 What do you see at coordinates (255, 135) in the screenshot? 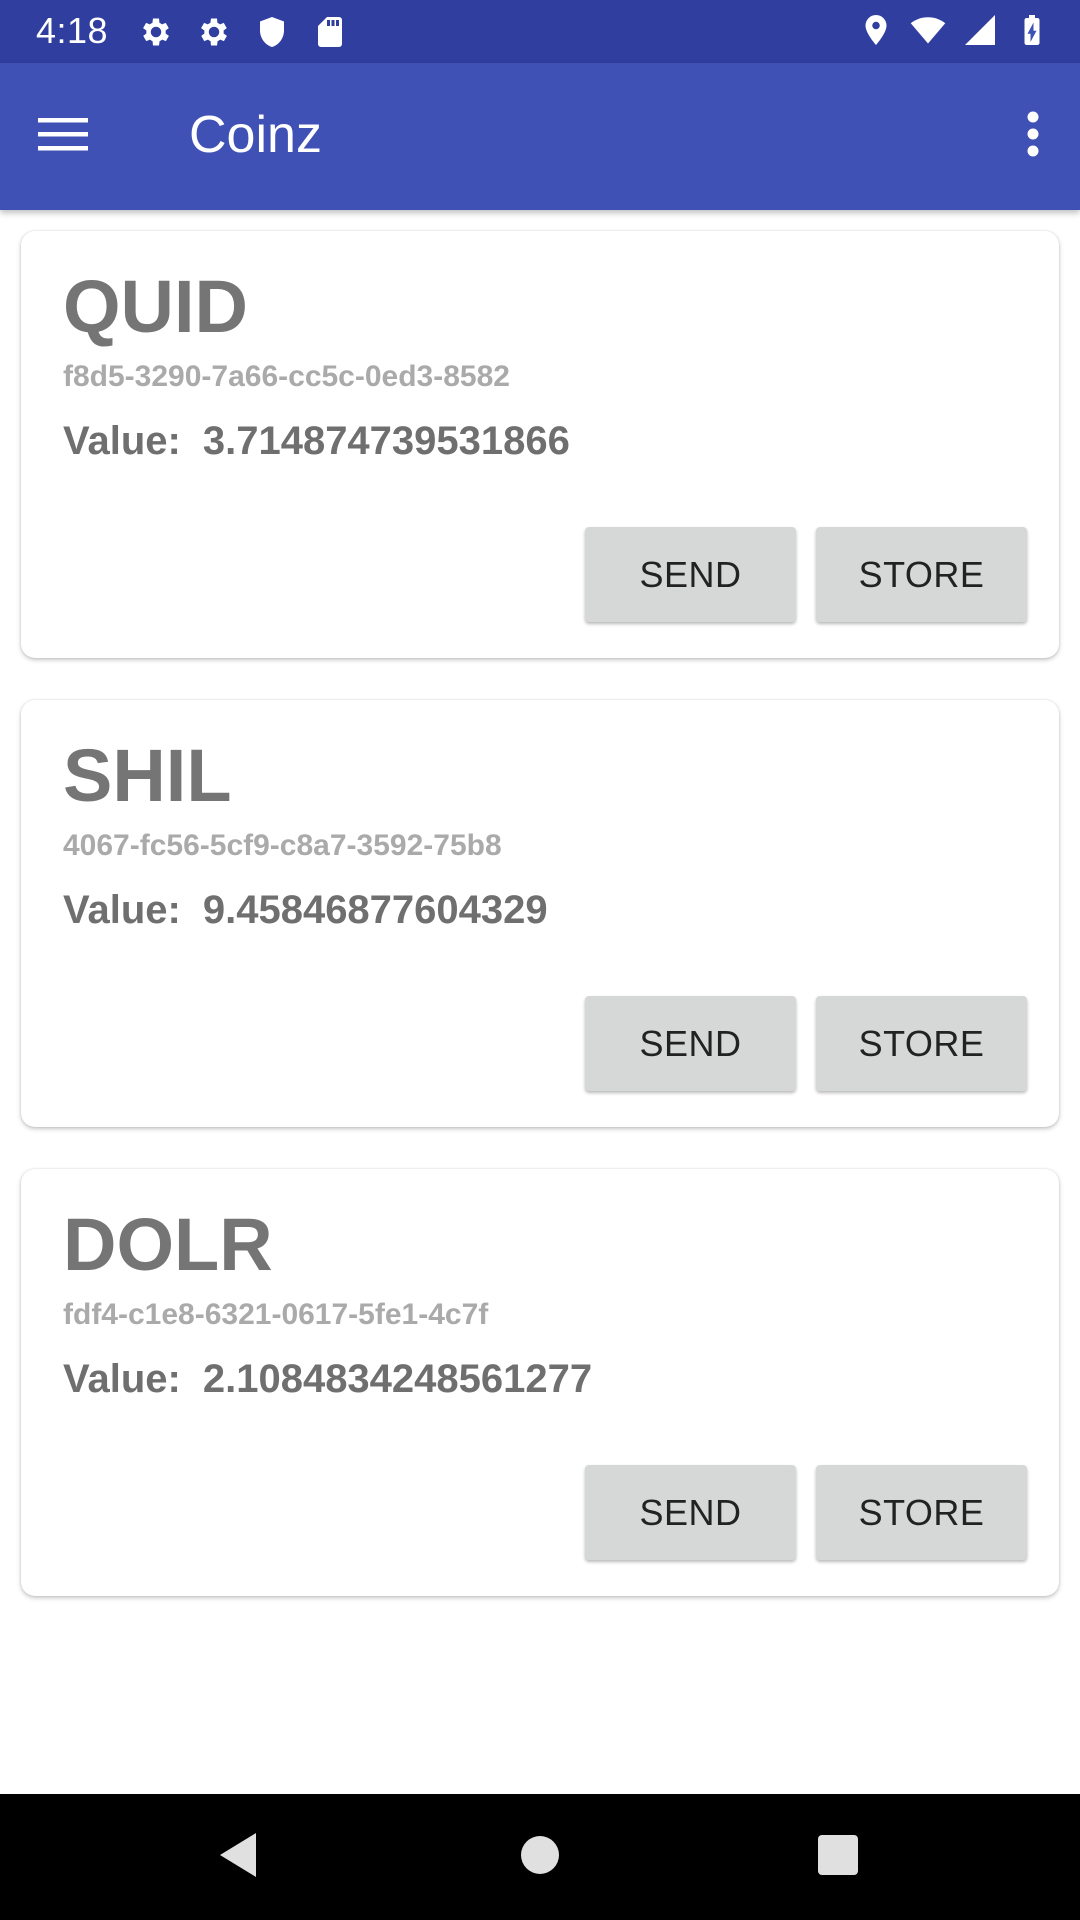
I see `app-title: Coinz` at bounding box center [255, 135].